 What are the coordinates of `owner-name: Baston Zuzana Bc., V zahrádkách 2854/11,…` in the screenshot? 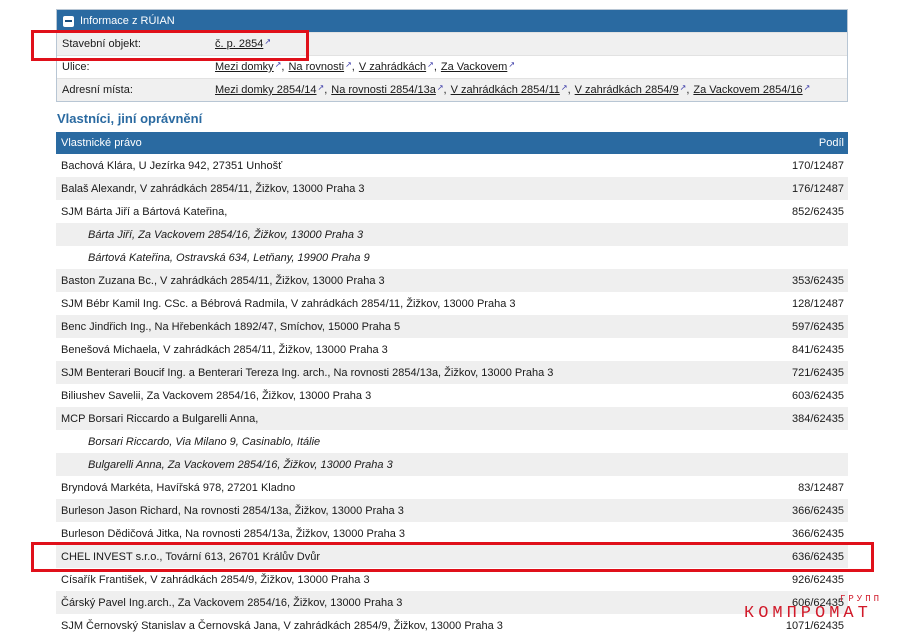 It's located at (223, 280).